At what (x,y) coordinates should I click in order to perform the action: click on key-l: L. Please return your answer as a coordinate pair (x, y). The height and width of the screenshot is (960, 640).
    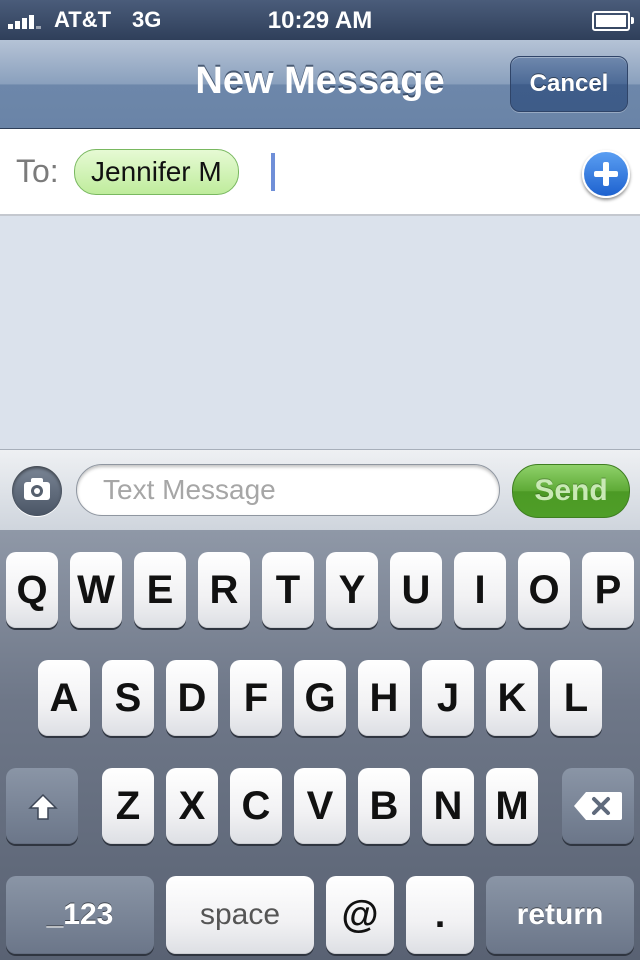
    Looking at the image, I should click on (576, 698).